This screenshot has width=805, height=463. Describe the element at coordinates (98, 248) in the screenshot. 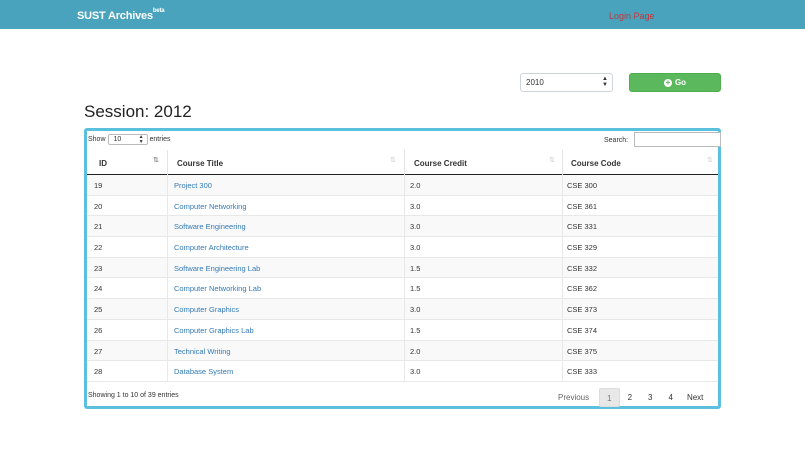

I see `cell-id: 22` at that location.